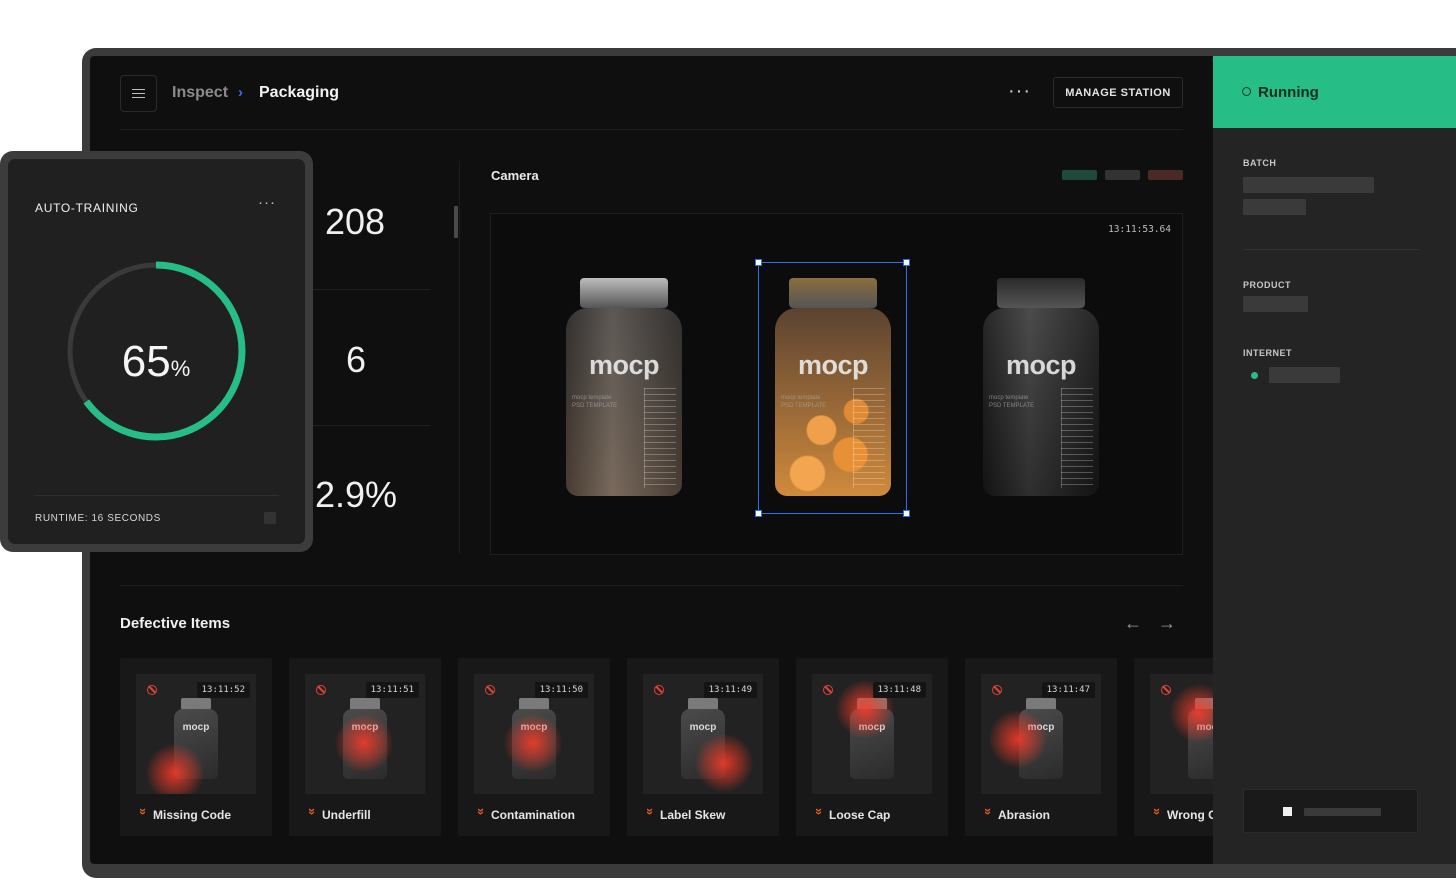  I want to click on camera-timestamp: 13:11:53.64, so click(1139, 229).